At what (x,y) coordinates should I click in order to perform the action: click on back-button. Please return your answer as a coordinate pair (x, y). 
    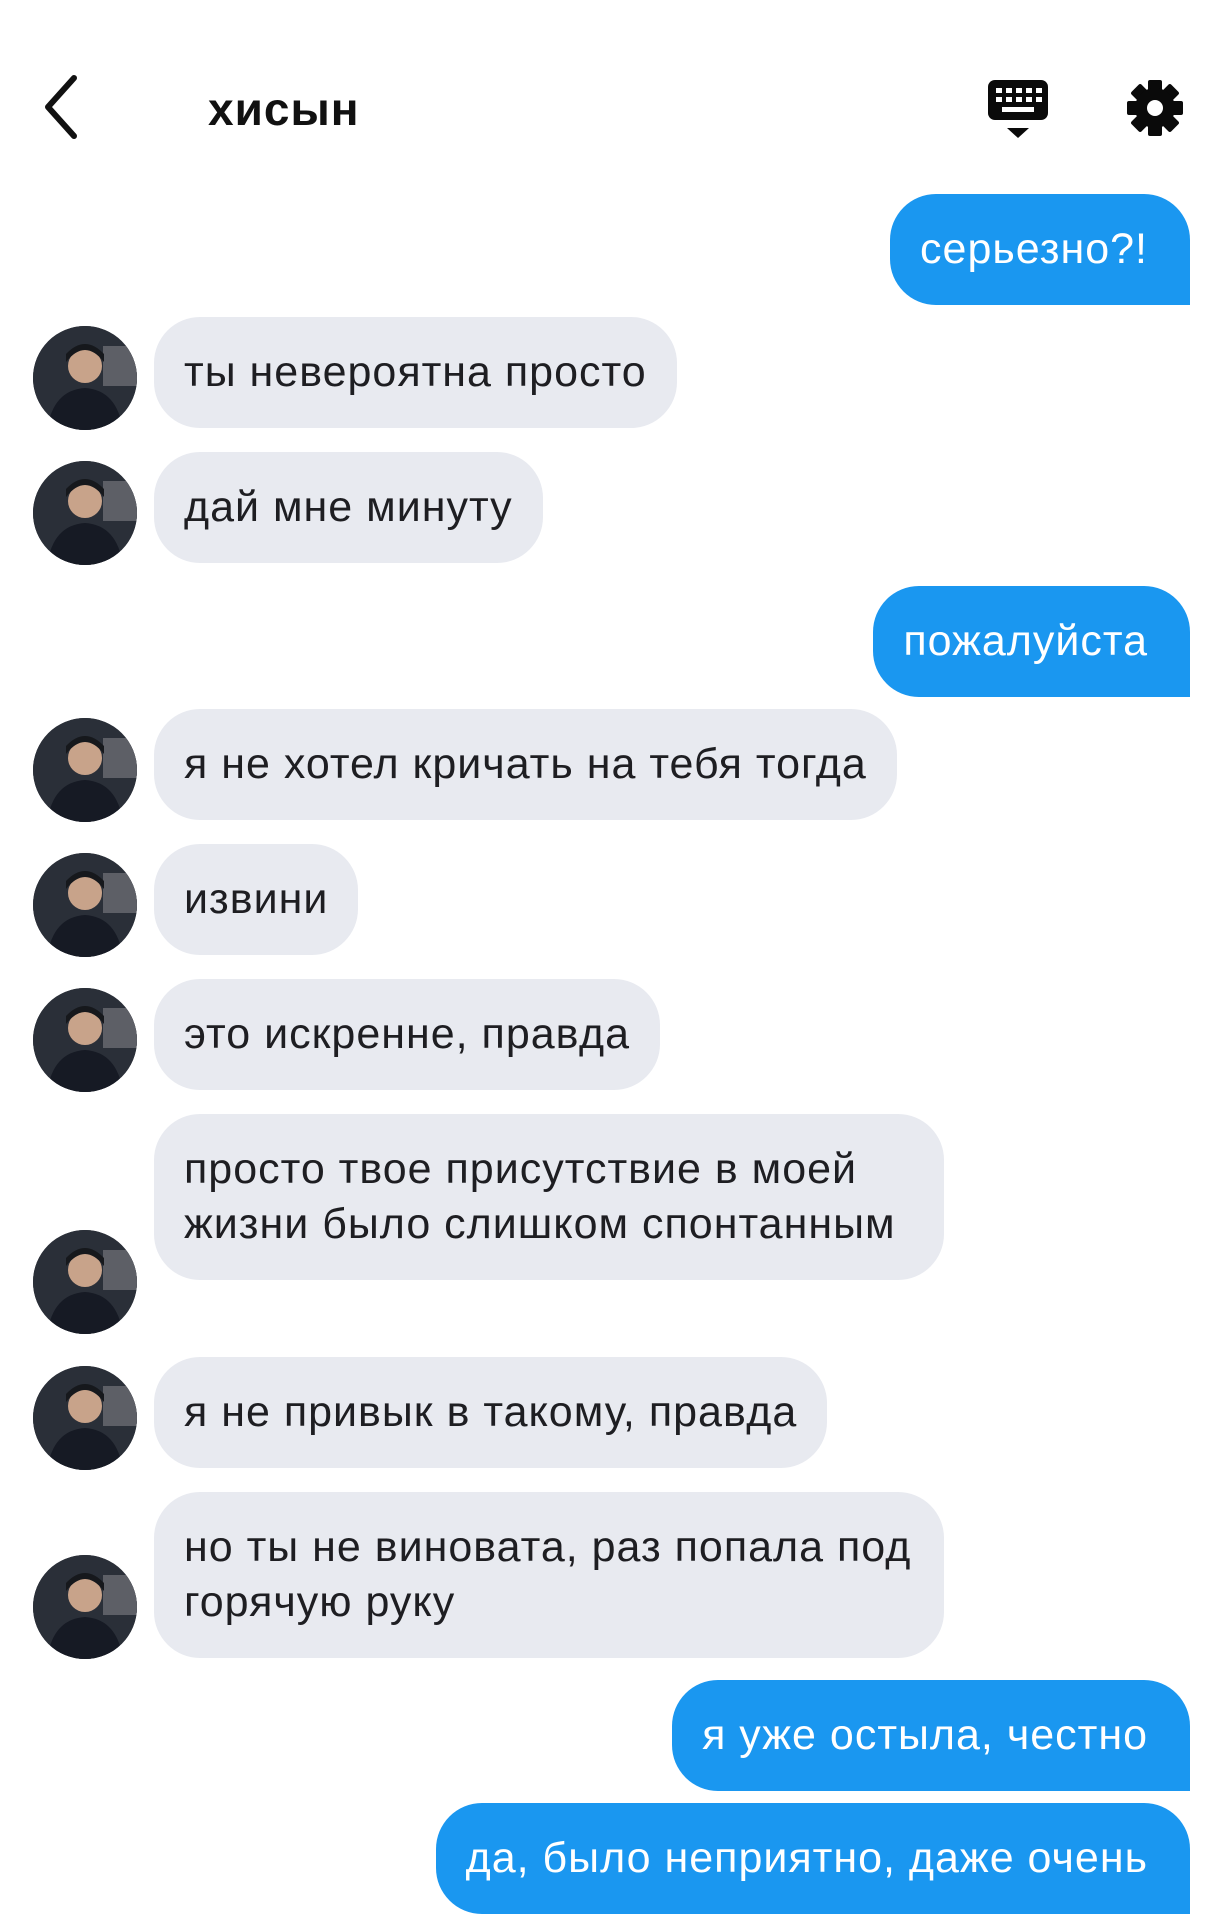
    Looking at the image, I should click on (68, 107).